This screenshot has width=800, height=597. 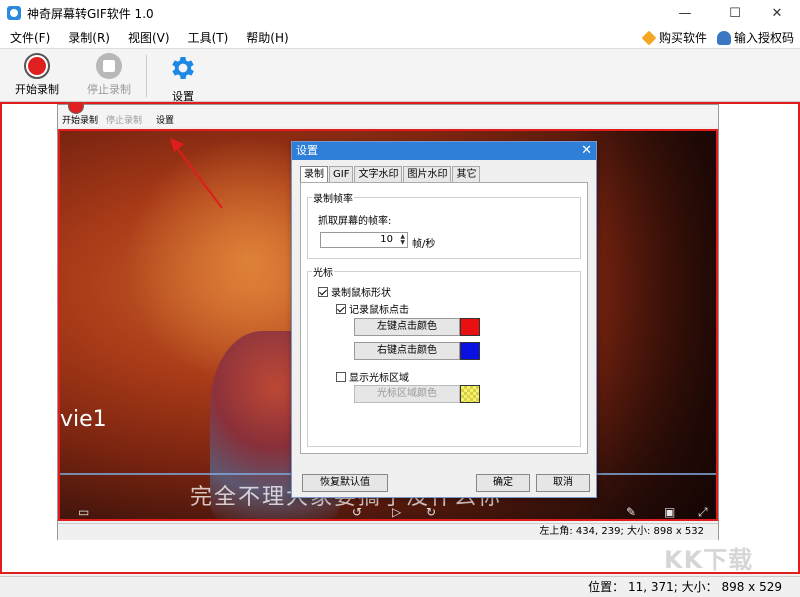 I want to click on site-watermark: KK下载, so click(x=708, y=557).